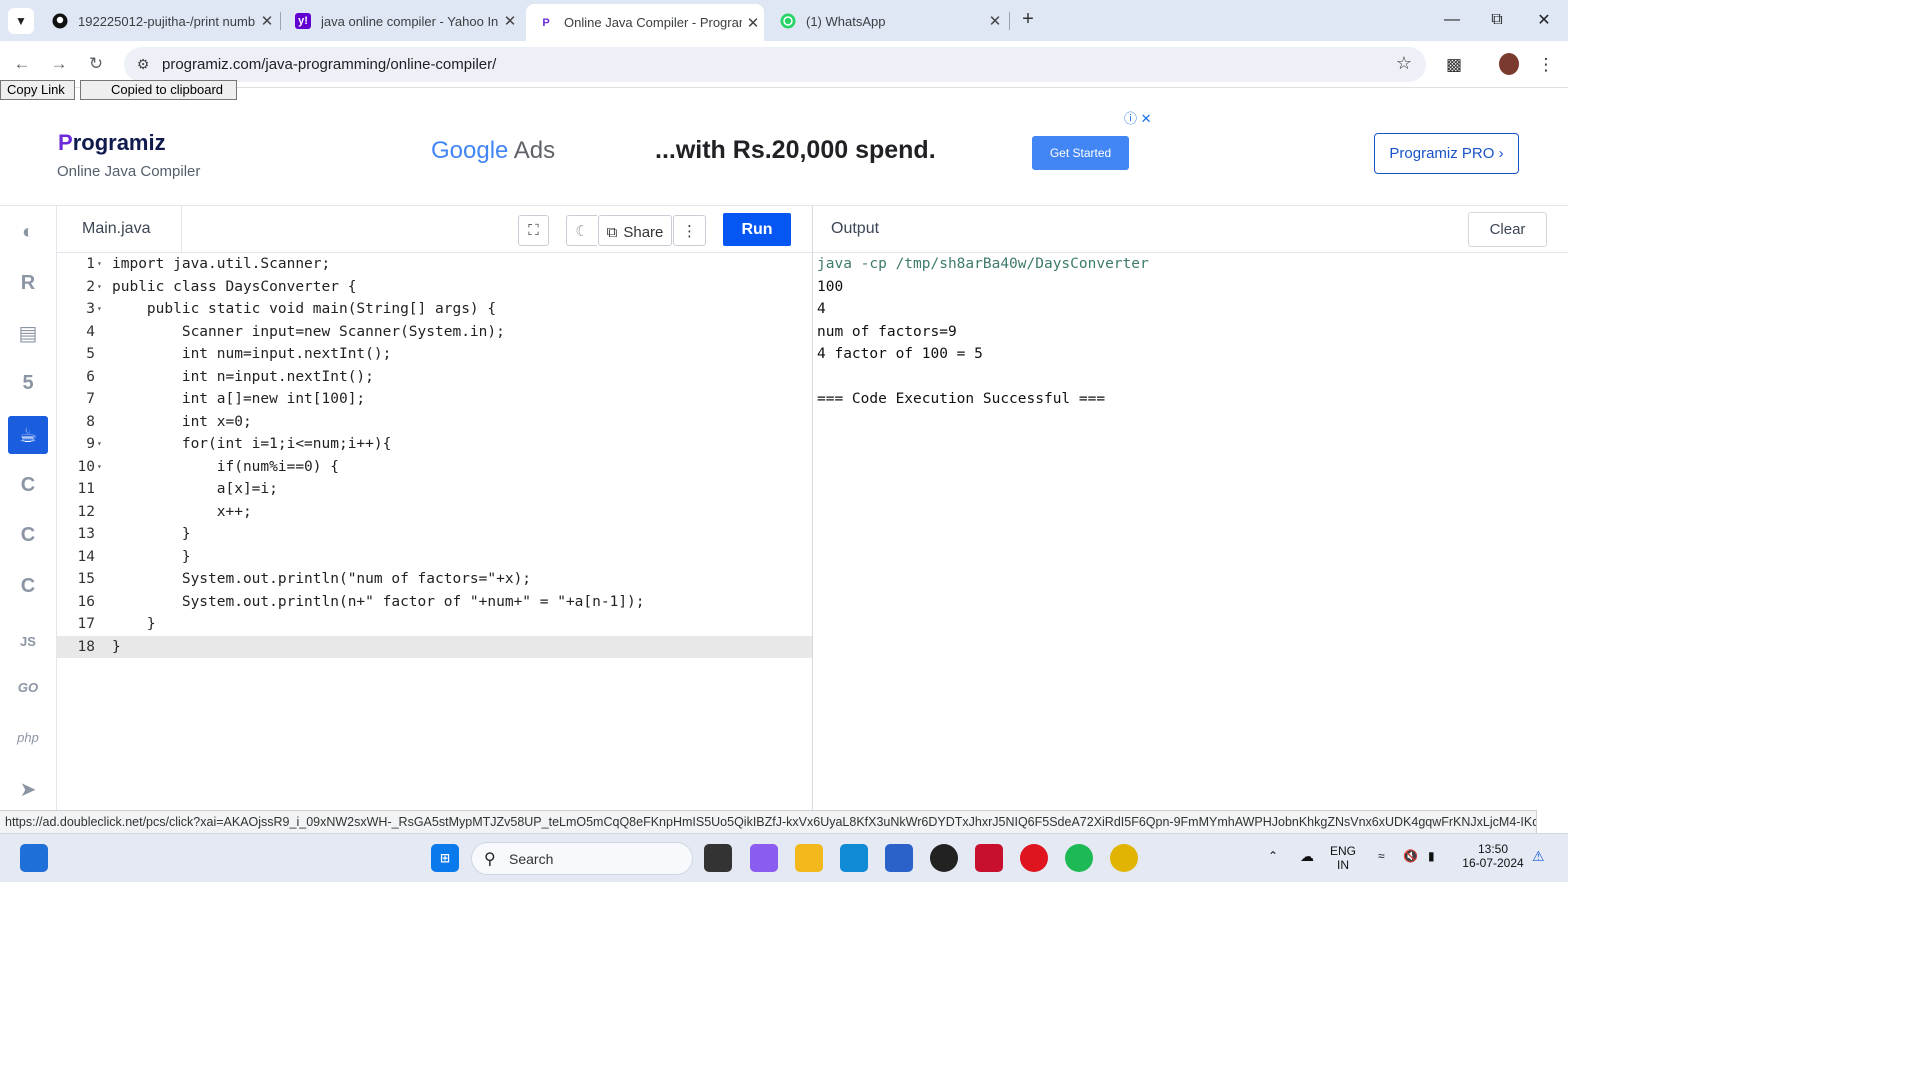 The width and height of the screenshot is (1920, 1080). I want to click on restore-button: ⧉, so click(1497, 20).